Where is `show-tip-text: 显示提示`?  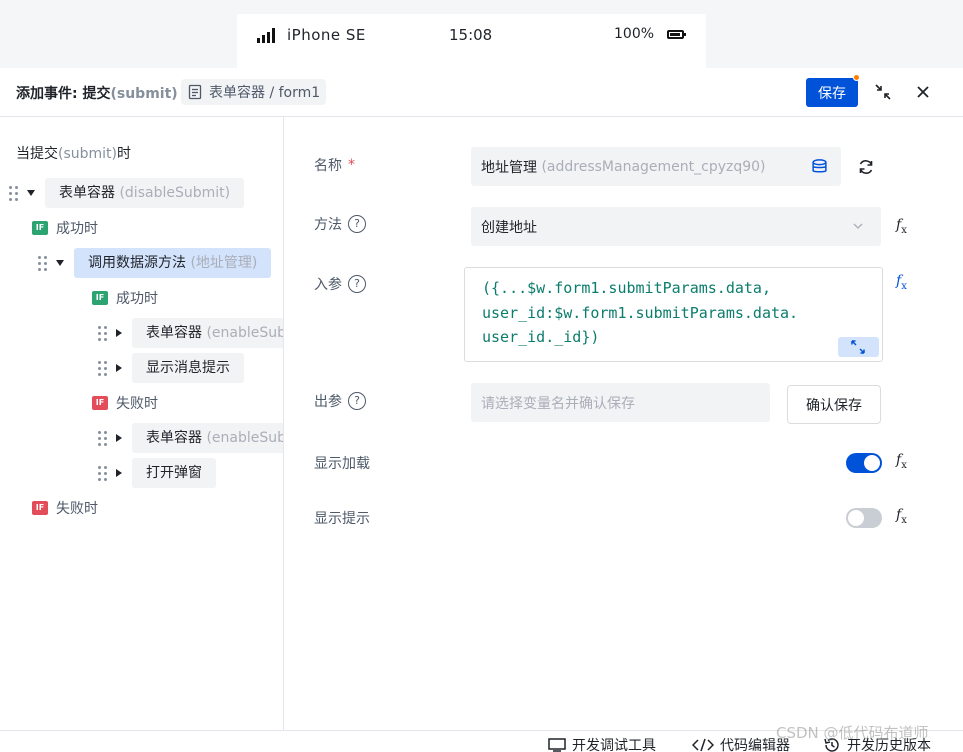 show-tip-text: 显示提示 is located at coordinates (342, 519).